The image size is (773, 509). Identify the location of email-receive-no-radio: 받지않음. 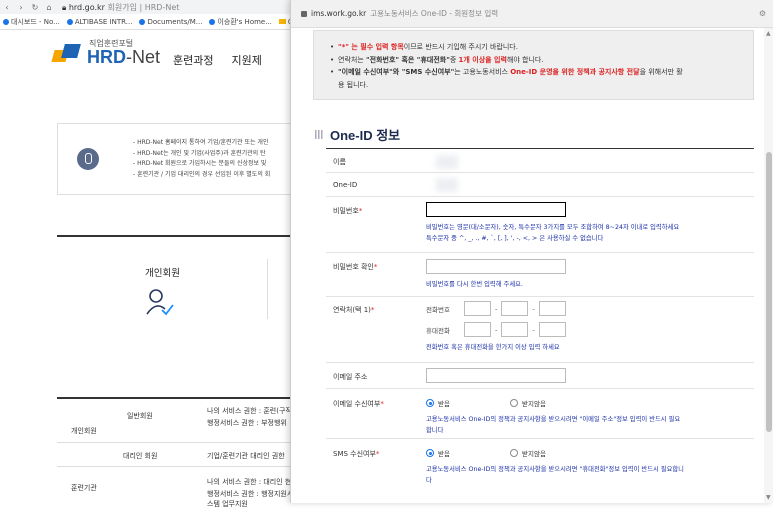
(528, 403).